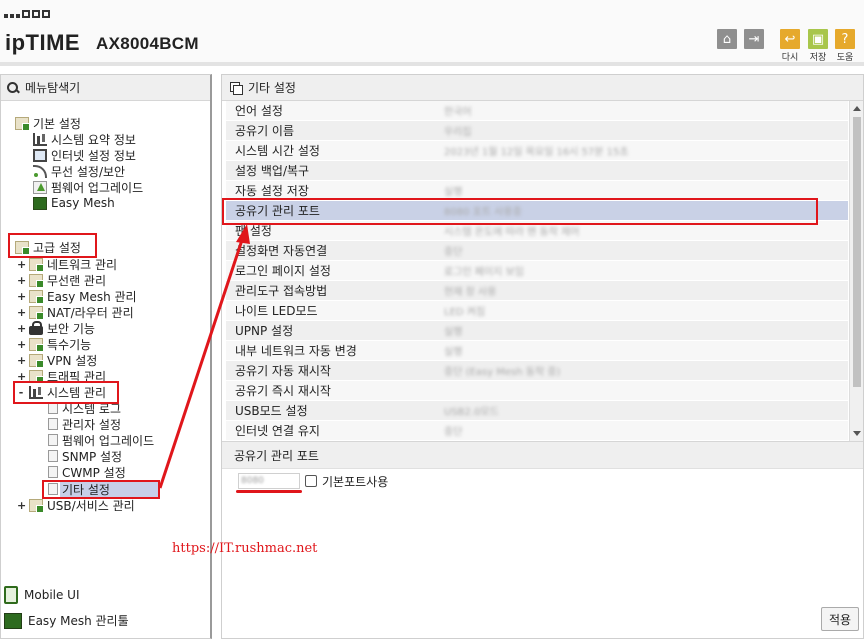  I want to click on annotation-box-system, so click(66, 392).